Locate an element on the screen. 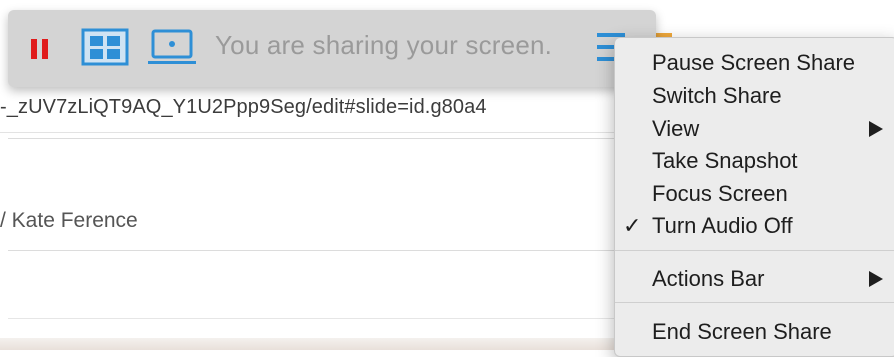 The height and width of the screenshot is (357, 894). owner-label: / Kate Ference is located at coordinates (69, 220).